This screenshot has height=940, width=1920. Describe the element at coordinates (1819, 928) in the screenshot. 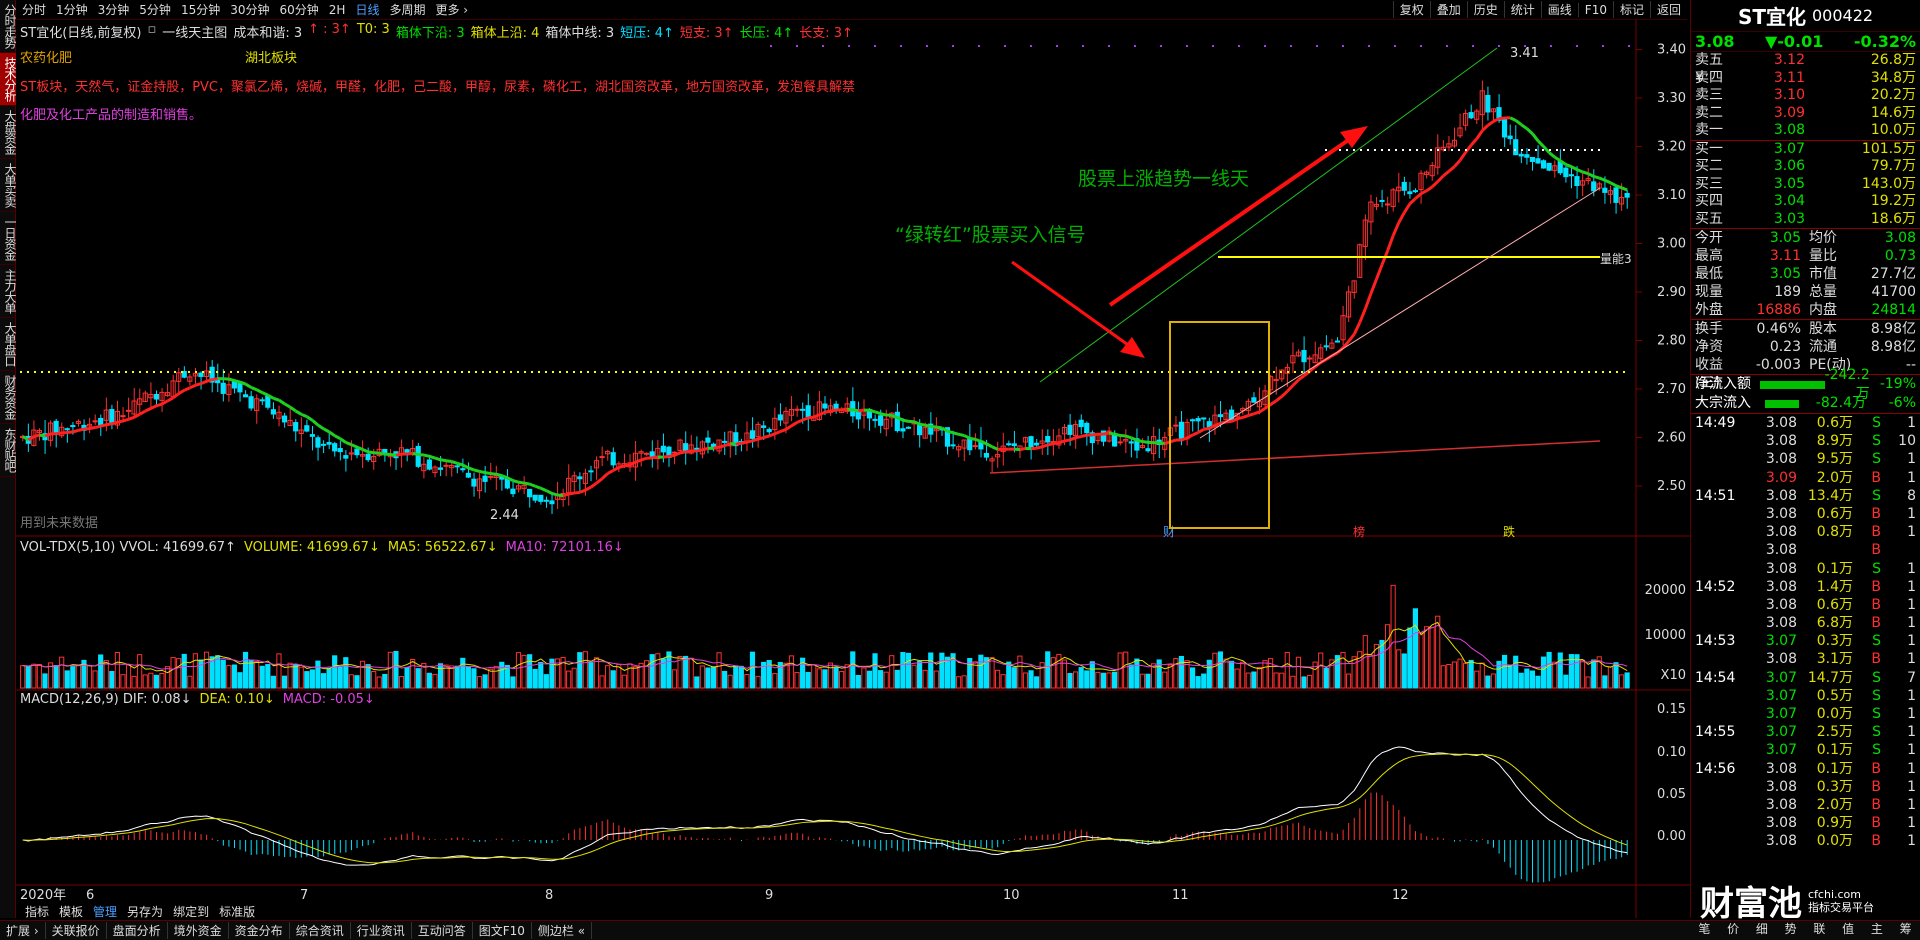

I see `quote-tab-4: 联` at that location.